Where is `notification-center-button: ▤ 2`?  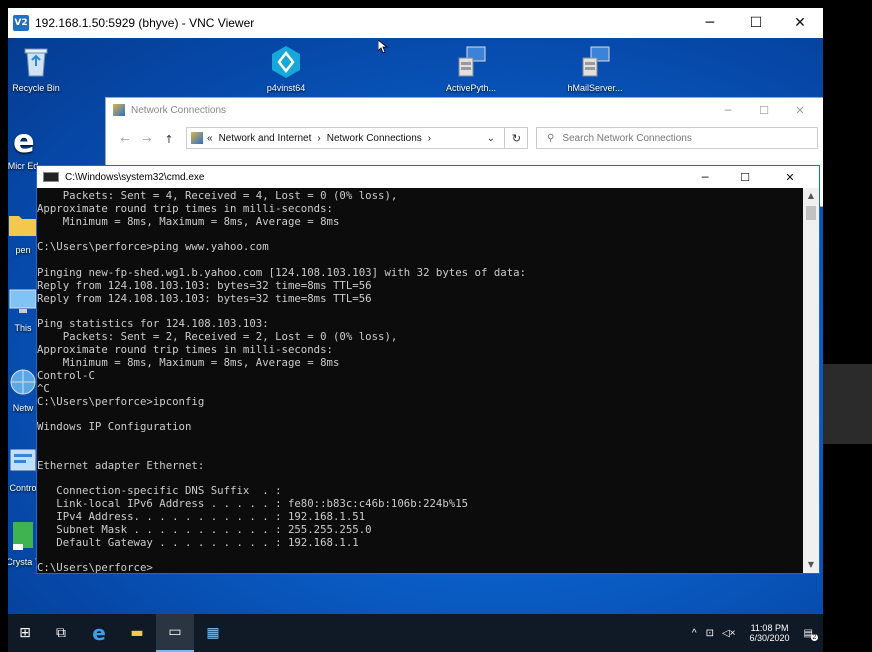
notification-center-button: ▤ 2 is located at coordinates (811, 634).